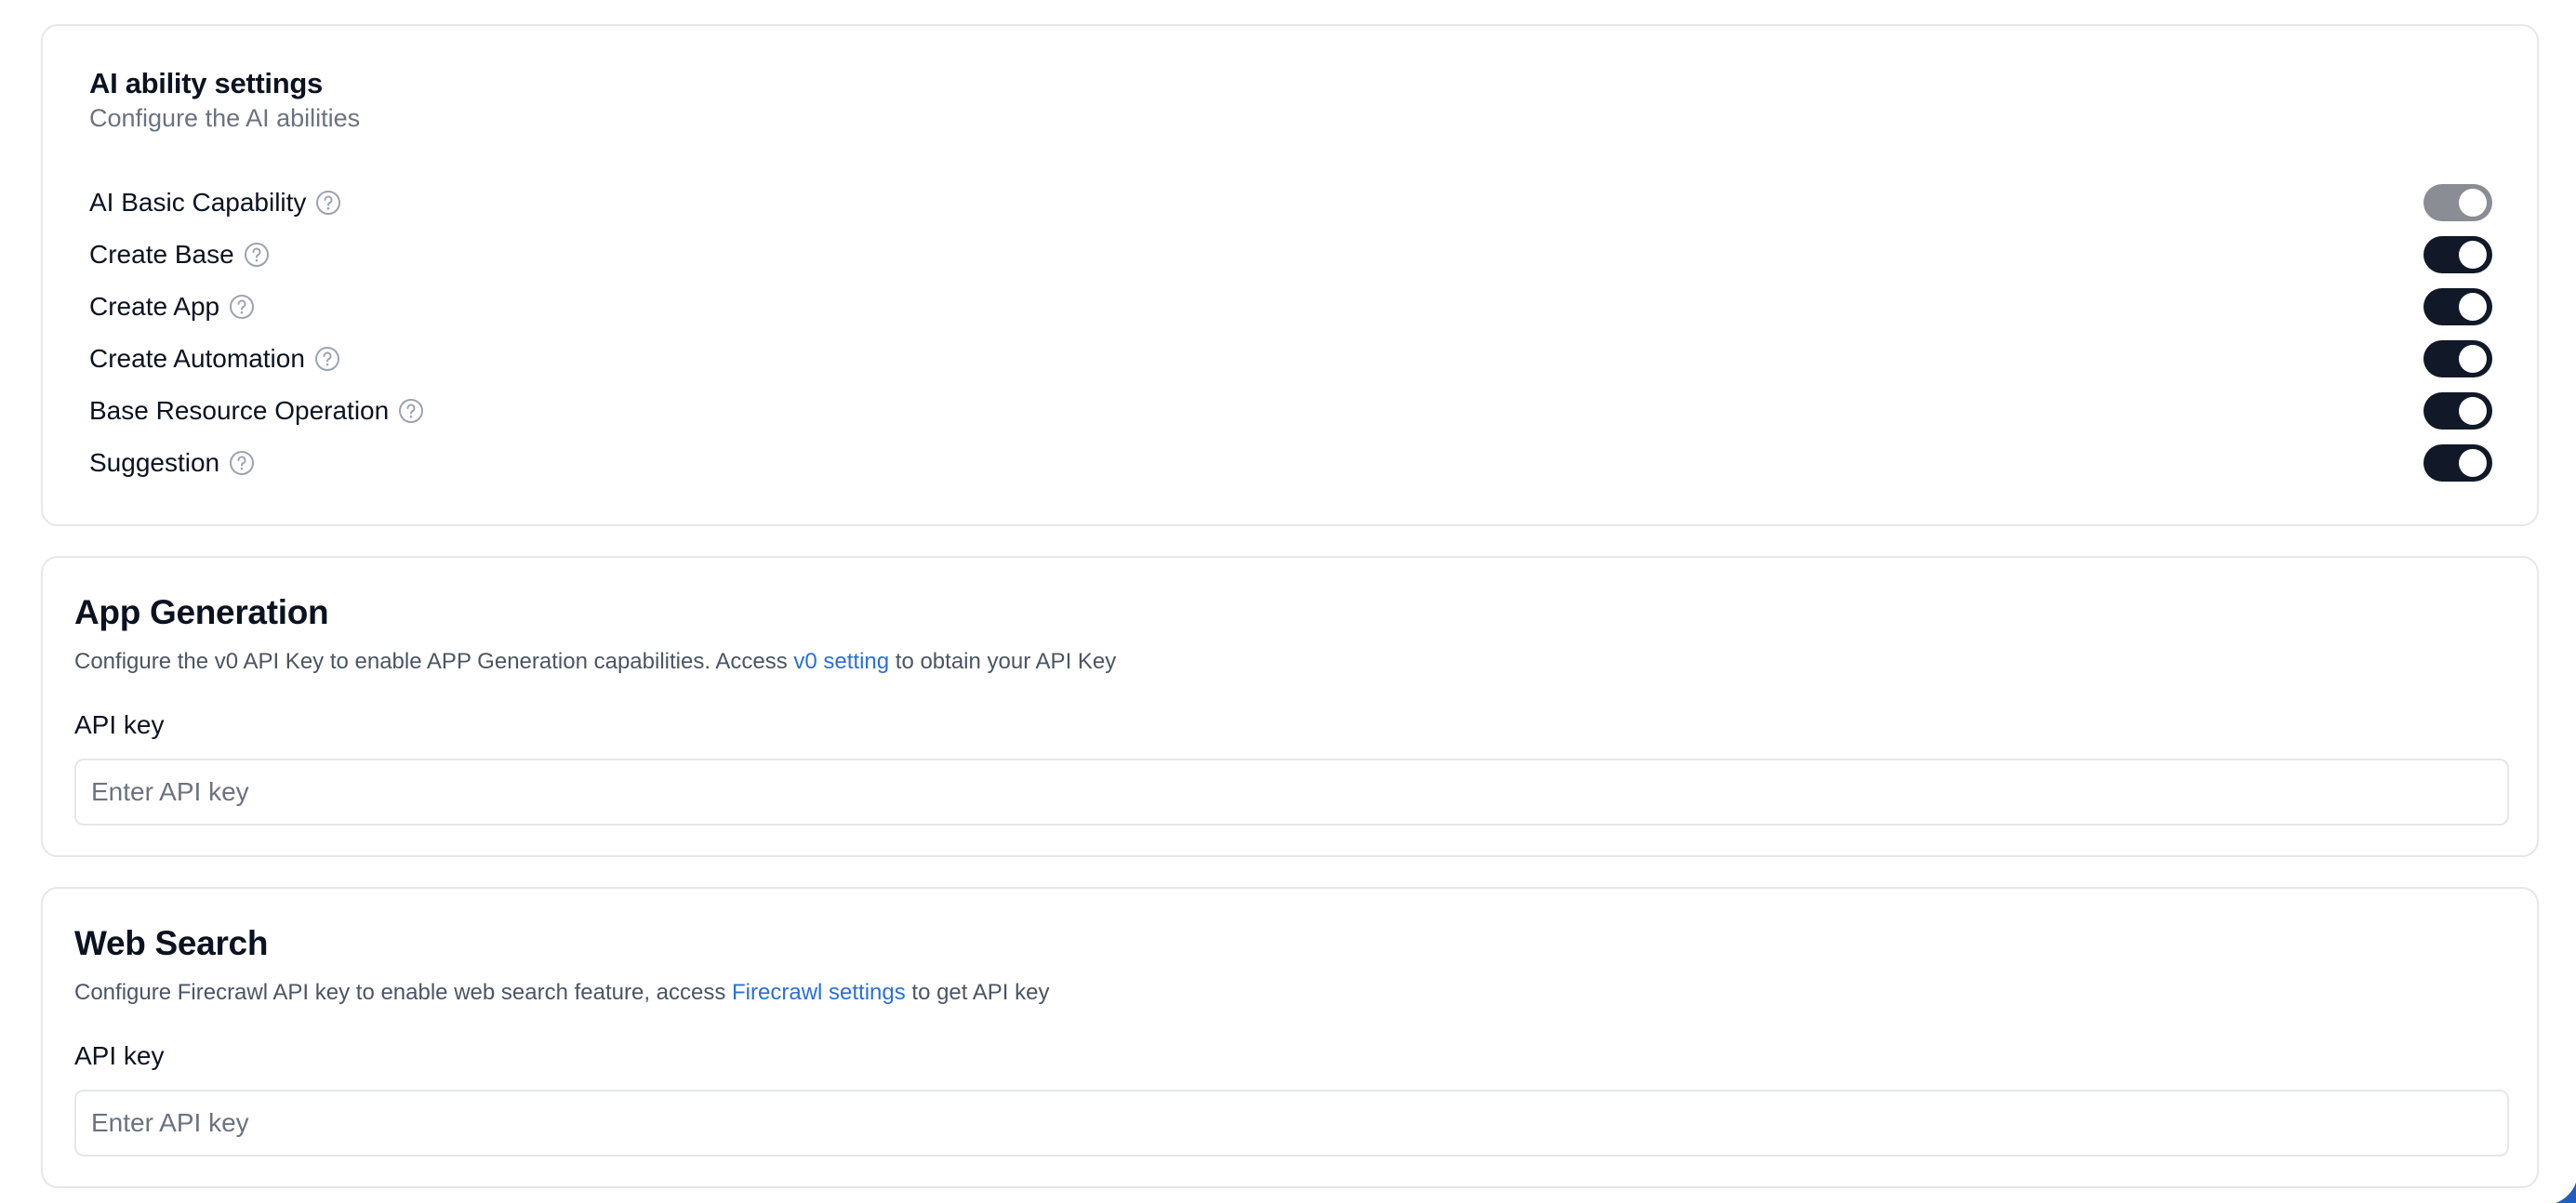 The image size is (2576, 1203). I want to click on setting-row-suggestion: Suggestion, so click(1290, 463).